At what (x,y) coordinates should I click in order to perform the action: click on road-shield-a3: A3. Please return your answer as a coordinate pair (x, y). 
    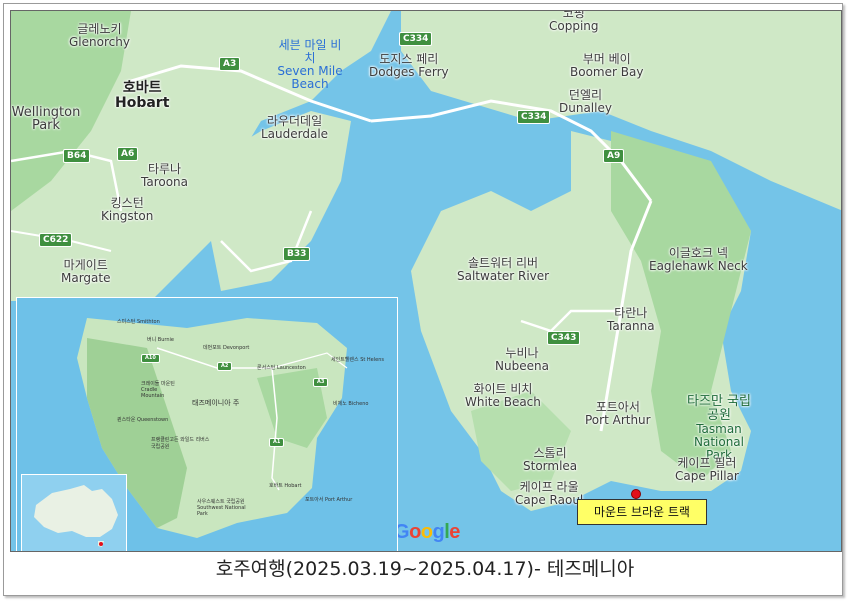
    Looking at the image, I should click on (230, 64).